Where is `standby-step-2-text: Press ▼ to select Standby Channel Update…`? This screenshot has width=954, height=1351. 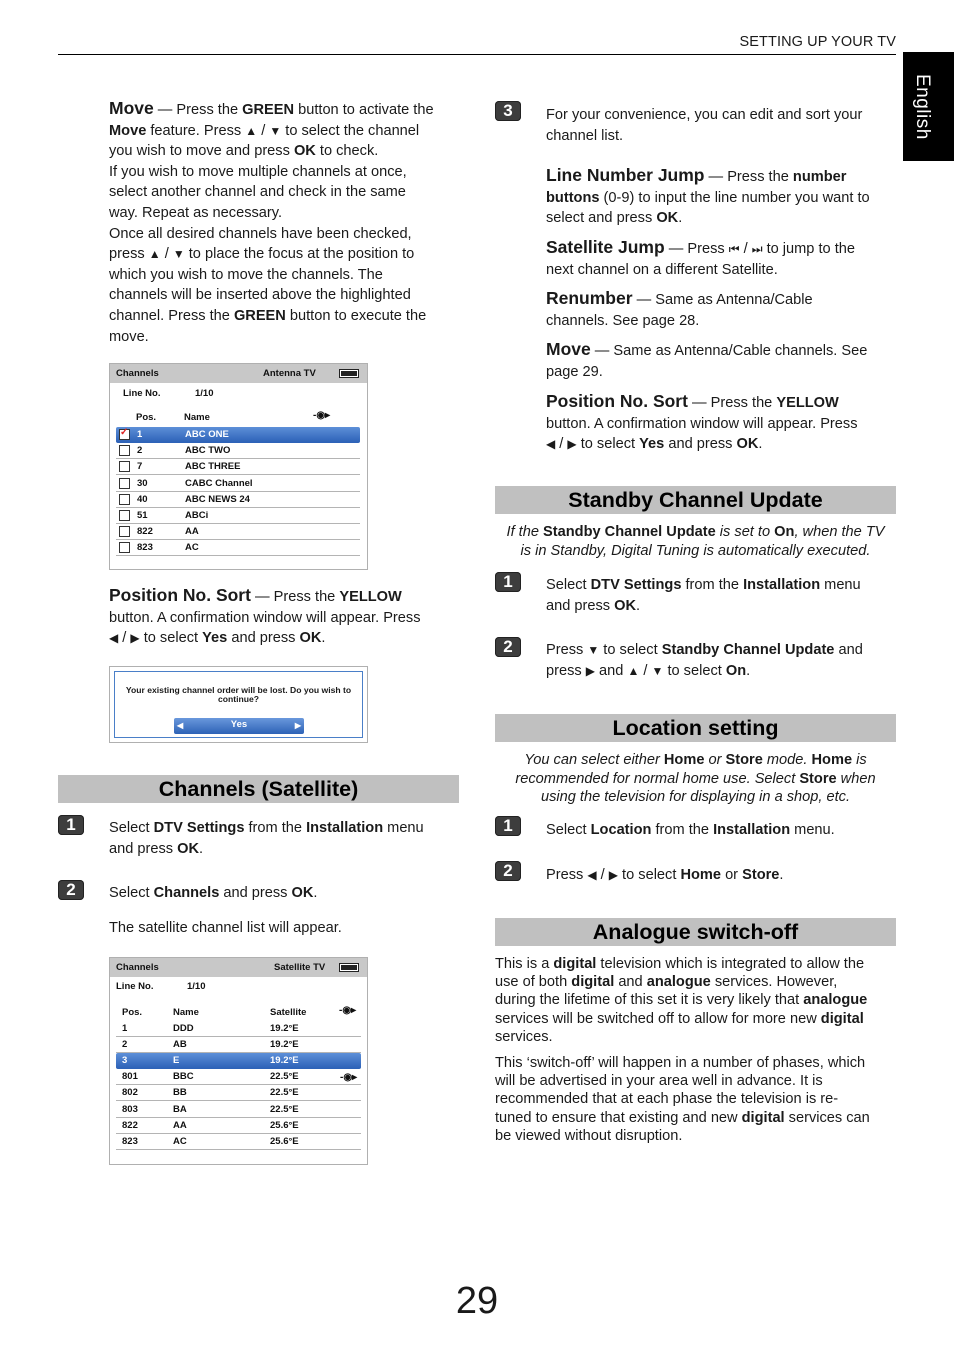
standby-step-2-text: Press ▼ to select Standby Channel Update… is located at coordinates (704, 660).